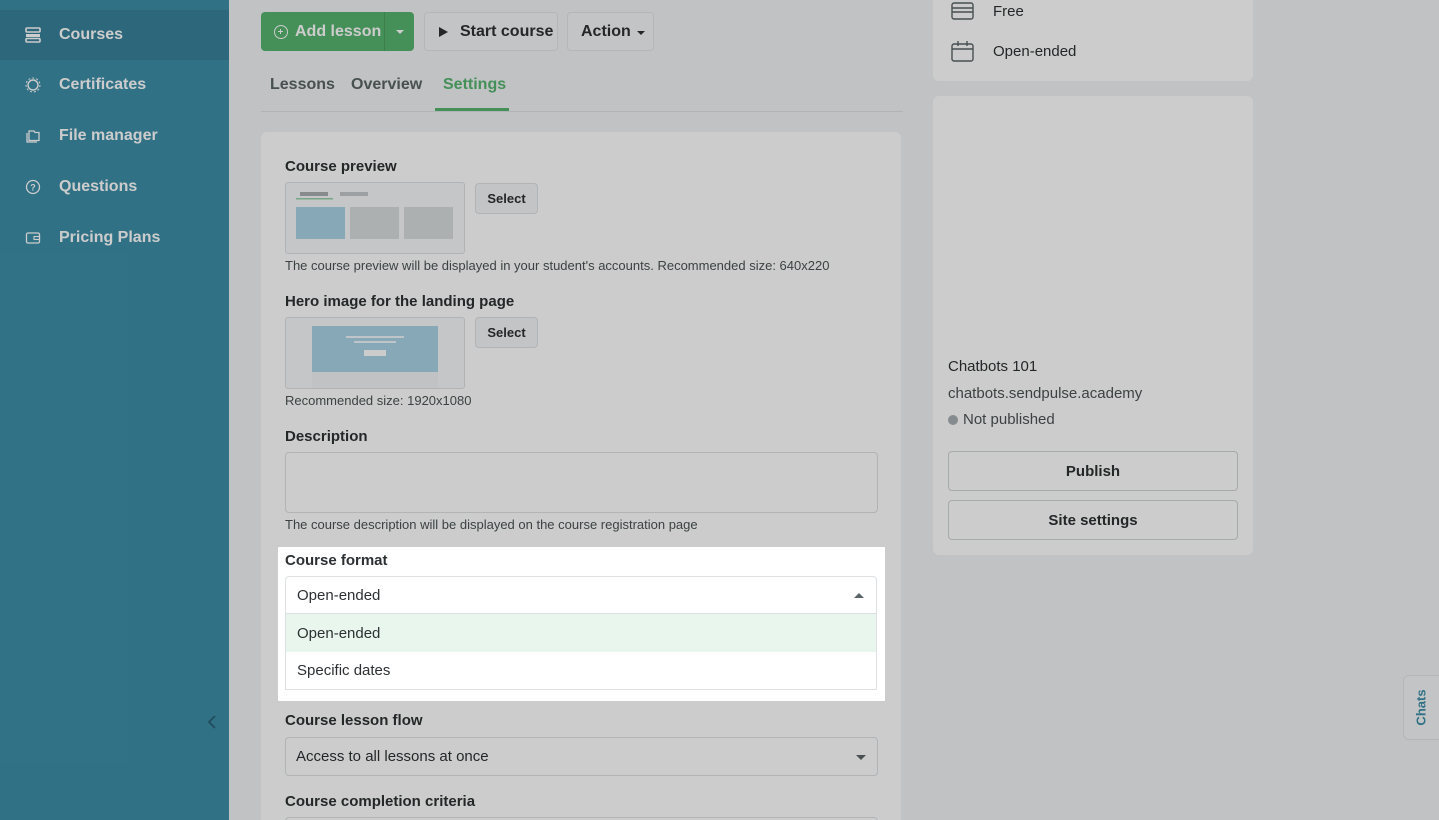  Describe the element at coordinates (339, 595) in the screenshot. I see `course-format-value: Open-ended` at that location.